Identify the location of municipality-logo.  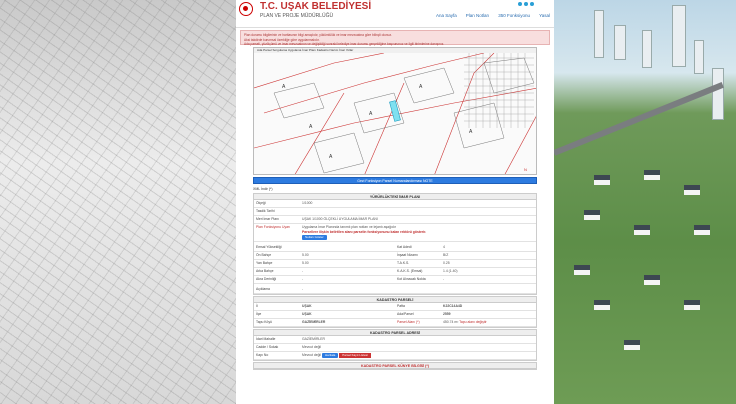
(246, 9).